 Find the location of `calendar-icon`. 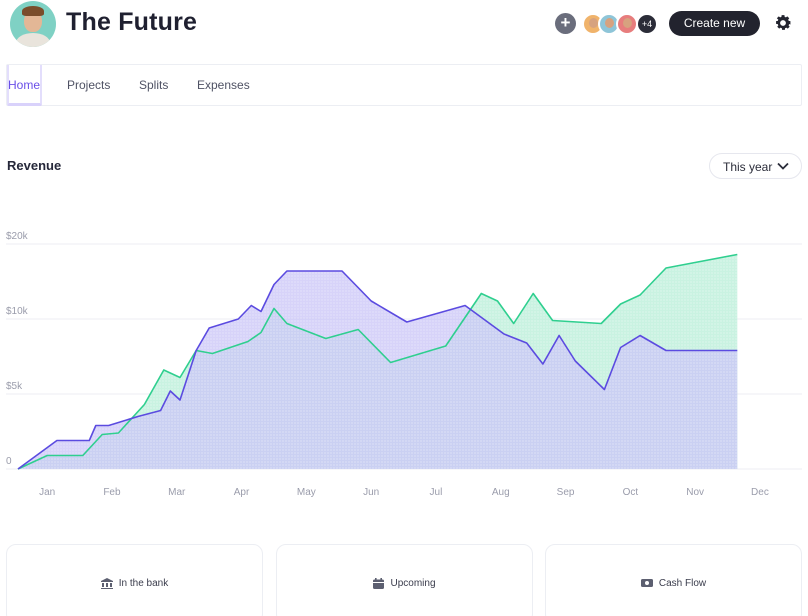

calendar-icon is located at coordinates (379, 583).